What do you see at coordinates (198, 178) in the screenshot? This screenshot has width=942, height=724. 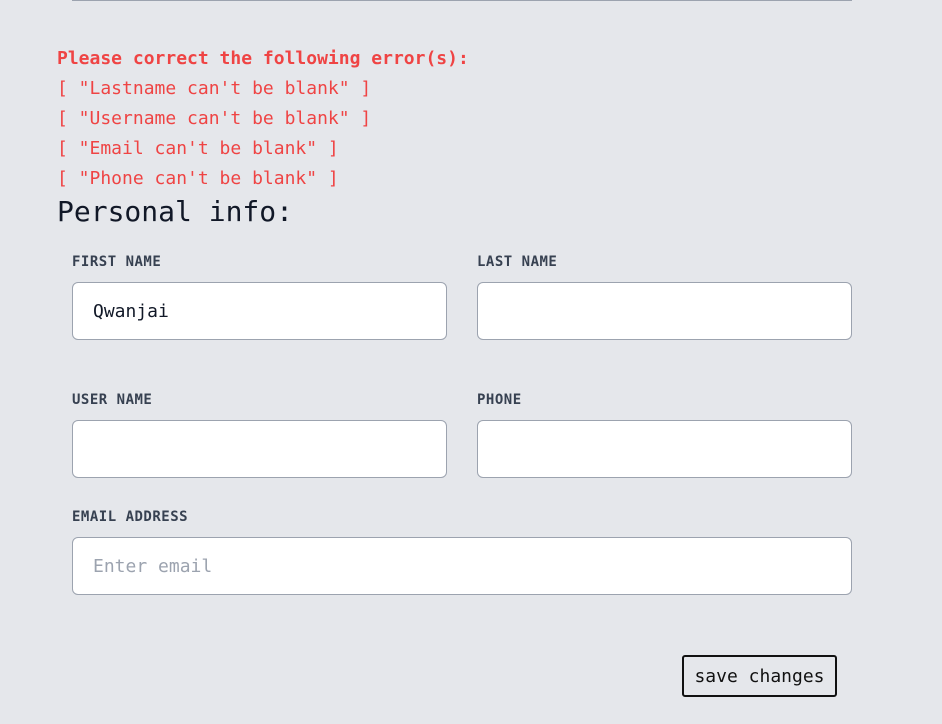 I see `error-item: [ "Phone can't be blank" ]` at bounding box center [198, 178].